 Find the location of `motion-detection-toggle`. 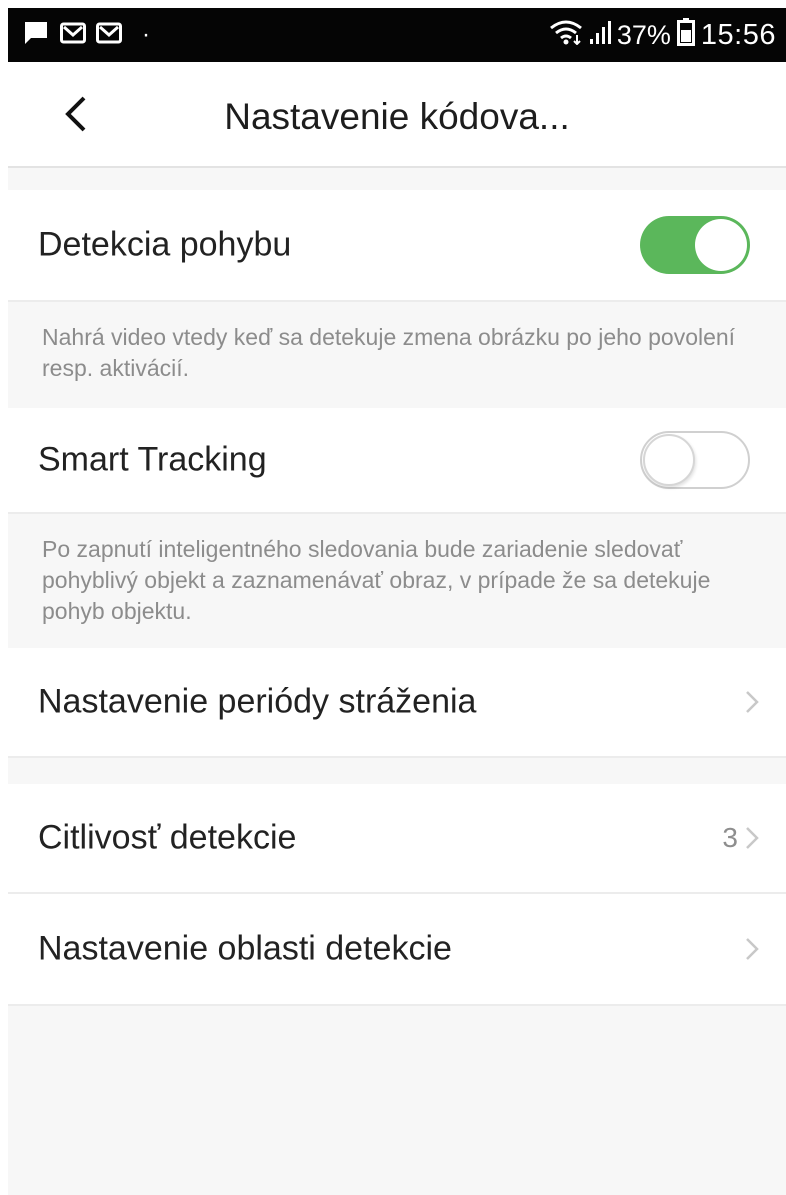

motion-detection-toggle is located at coordinates (695, 245).